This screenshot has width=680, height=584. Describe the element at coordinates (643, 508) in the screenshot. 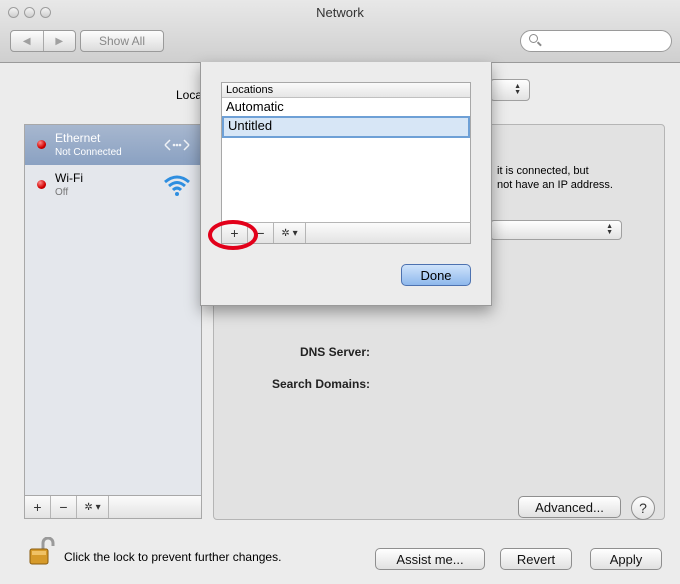

I see `help-button: ?` at that location.